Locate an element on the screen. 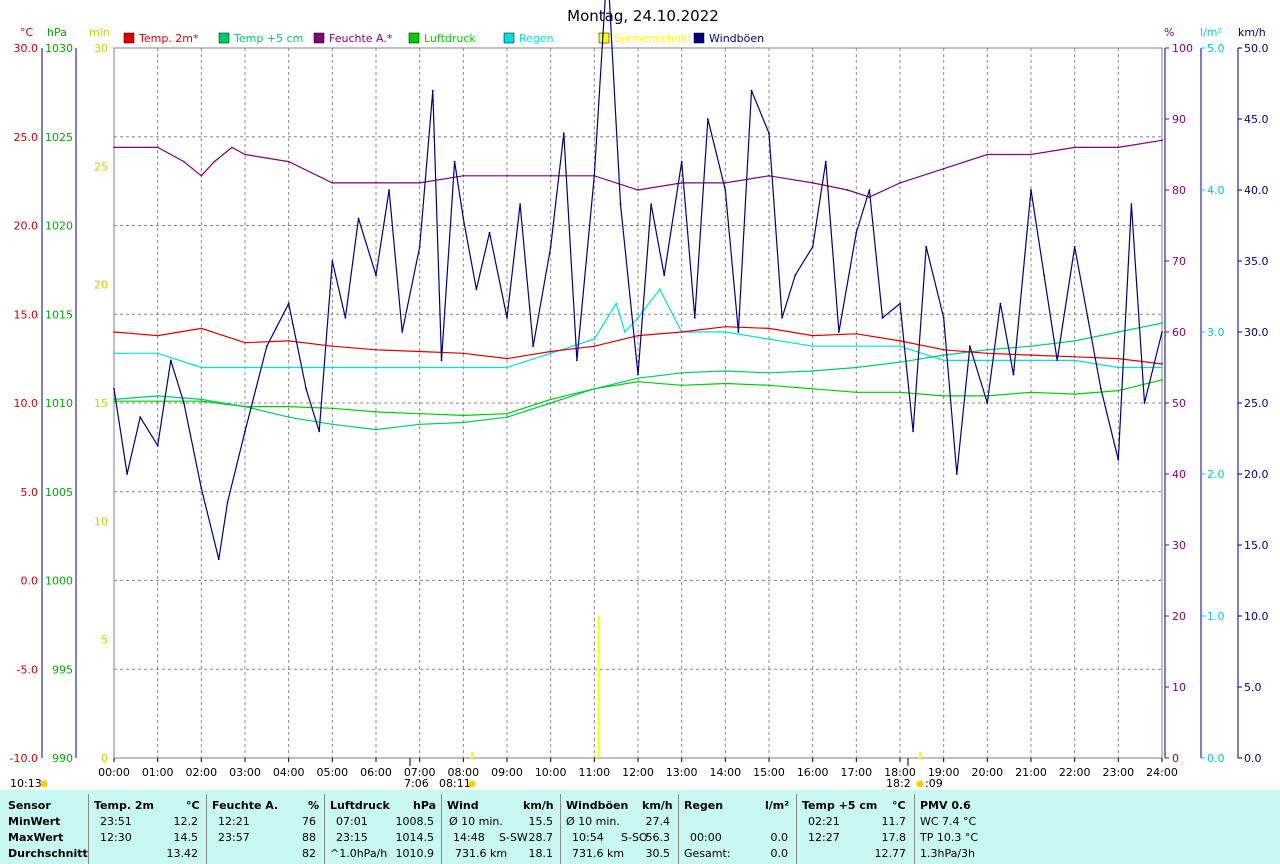 This screenshot has width=1280, height=864. x-tick-label: 20:00 is located at coordinates (987, 772).